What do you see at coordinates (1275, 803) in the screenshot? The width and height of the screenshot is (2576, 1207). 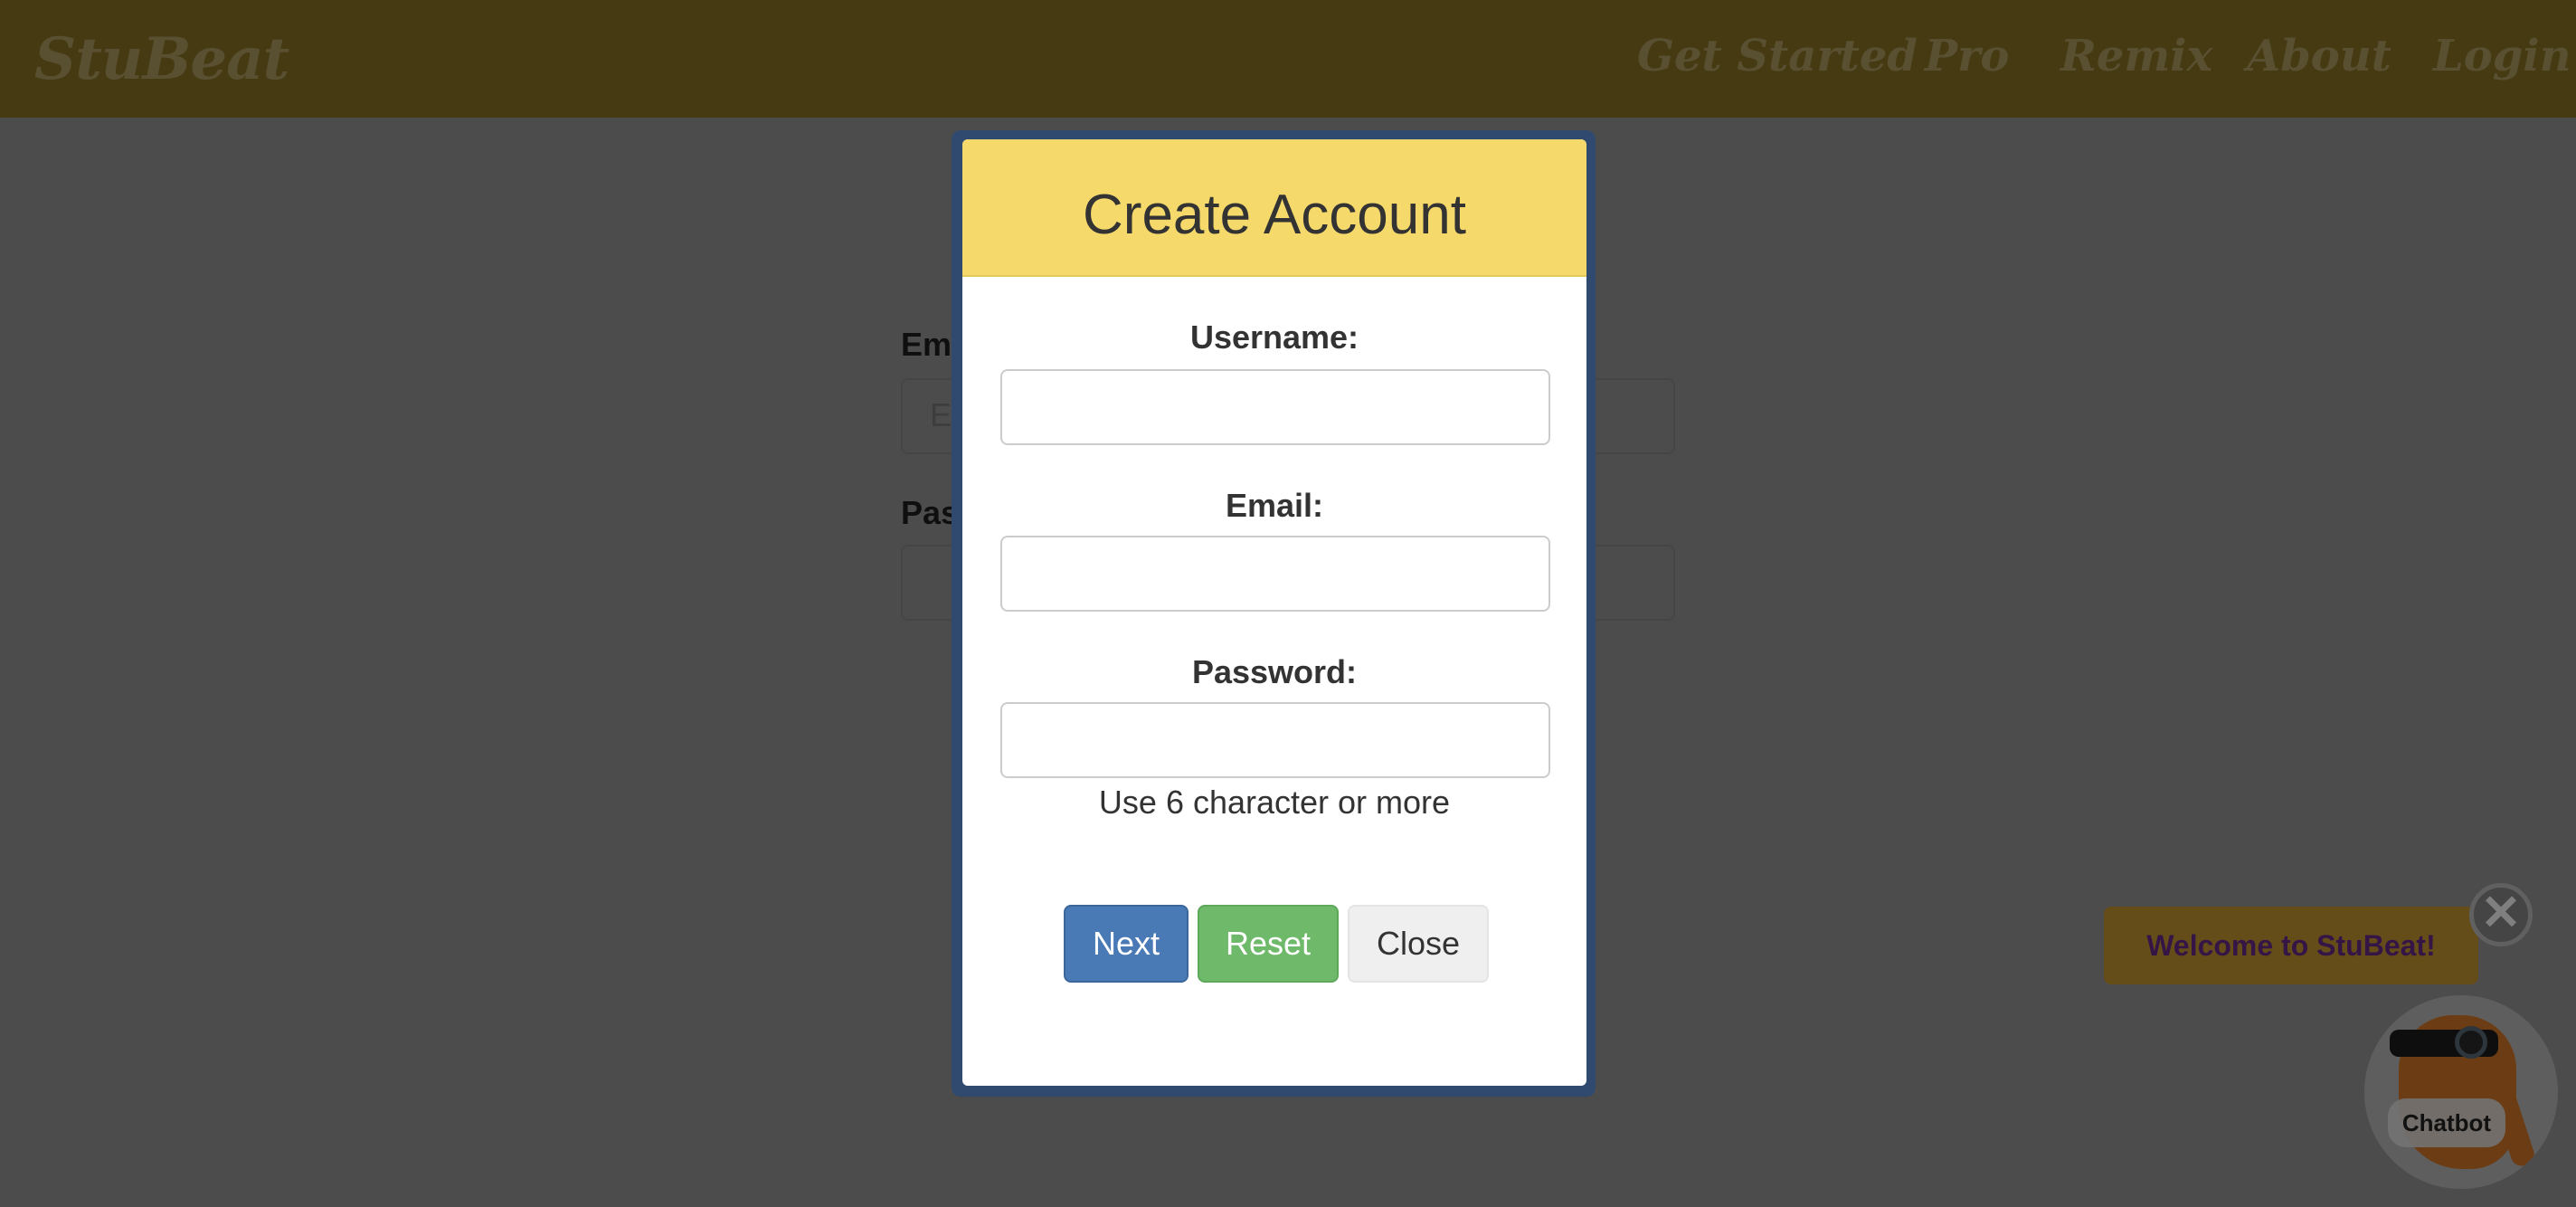 I see `password-hint: Use 6 character or more` at bounding box center [1275, 803].